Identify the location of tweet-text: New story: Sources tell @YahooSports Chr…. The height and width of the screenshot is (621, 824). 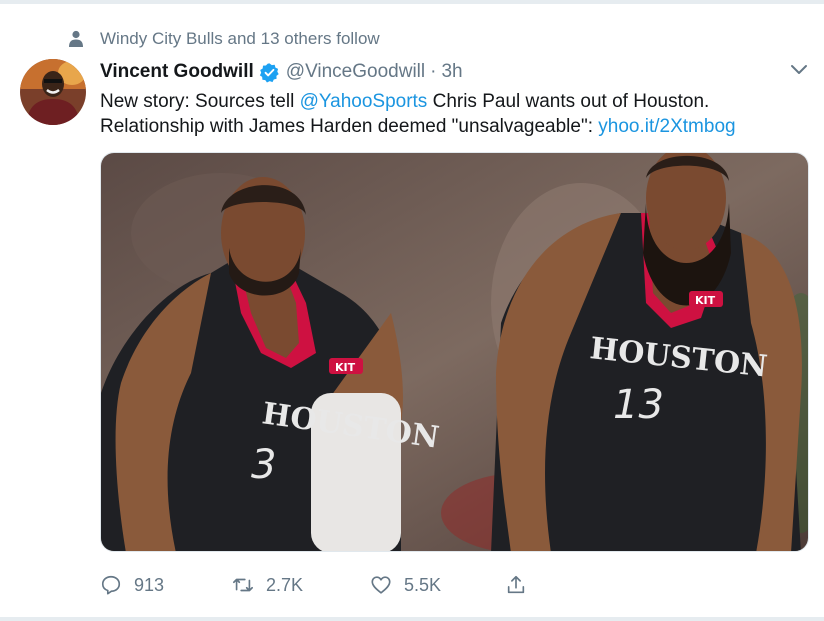
(458, 114).